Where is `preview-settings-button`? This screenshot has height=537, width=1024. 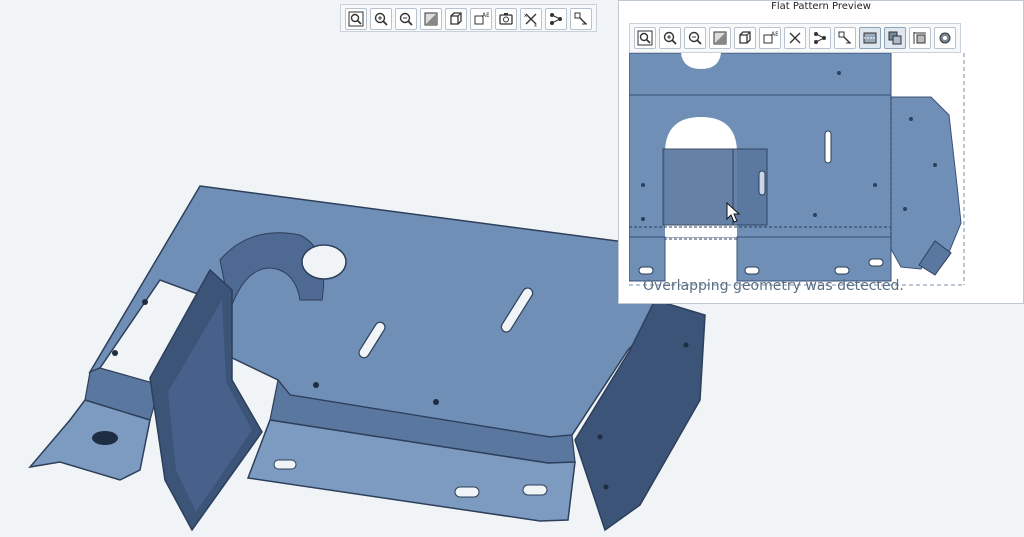 preview-settings-button is located at coordinates (945, 38).